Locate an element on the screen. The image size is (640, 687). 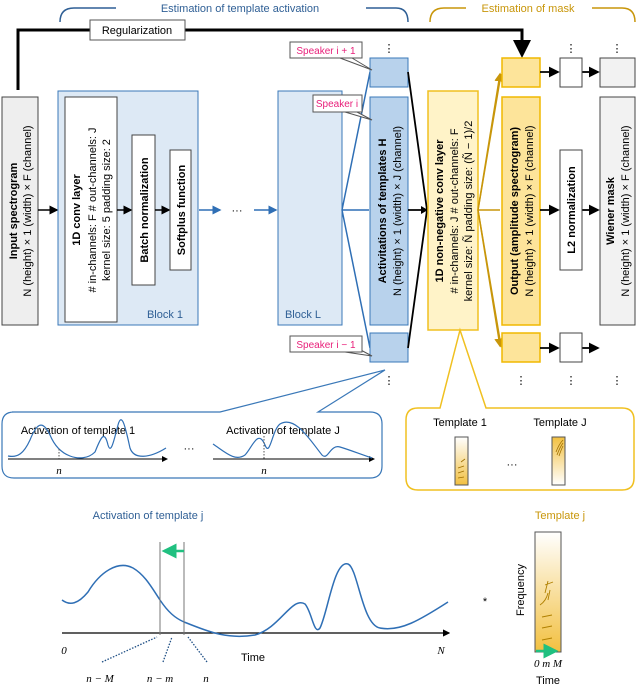
template-time-label: Time is located at coordinates (548, 681).